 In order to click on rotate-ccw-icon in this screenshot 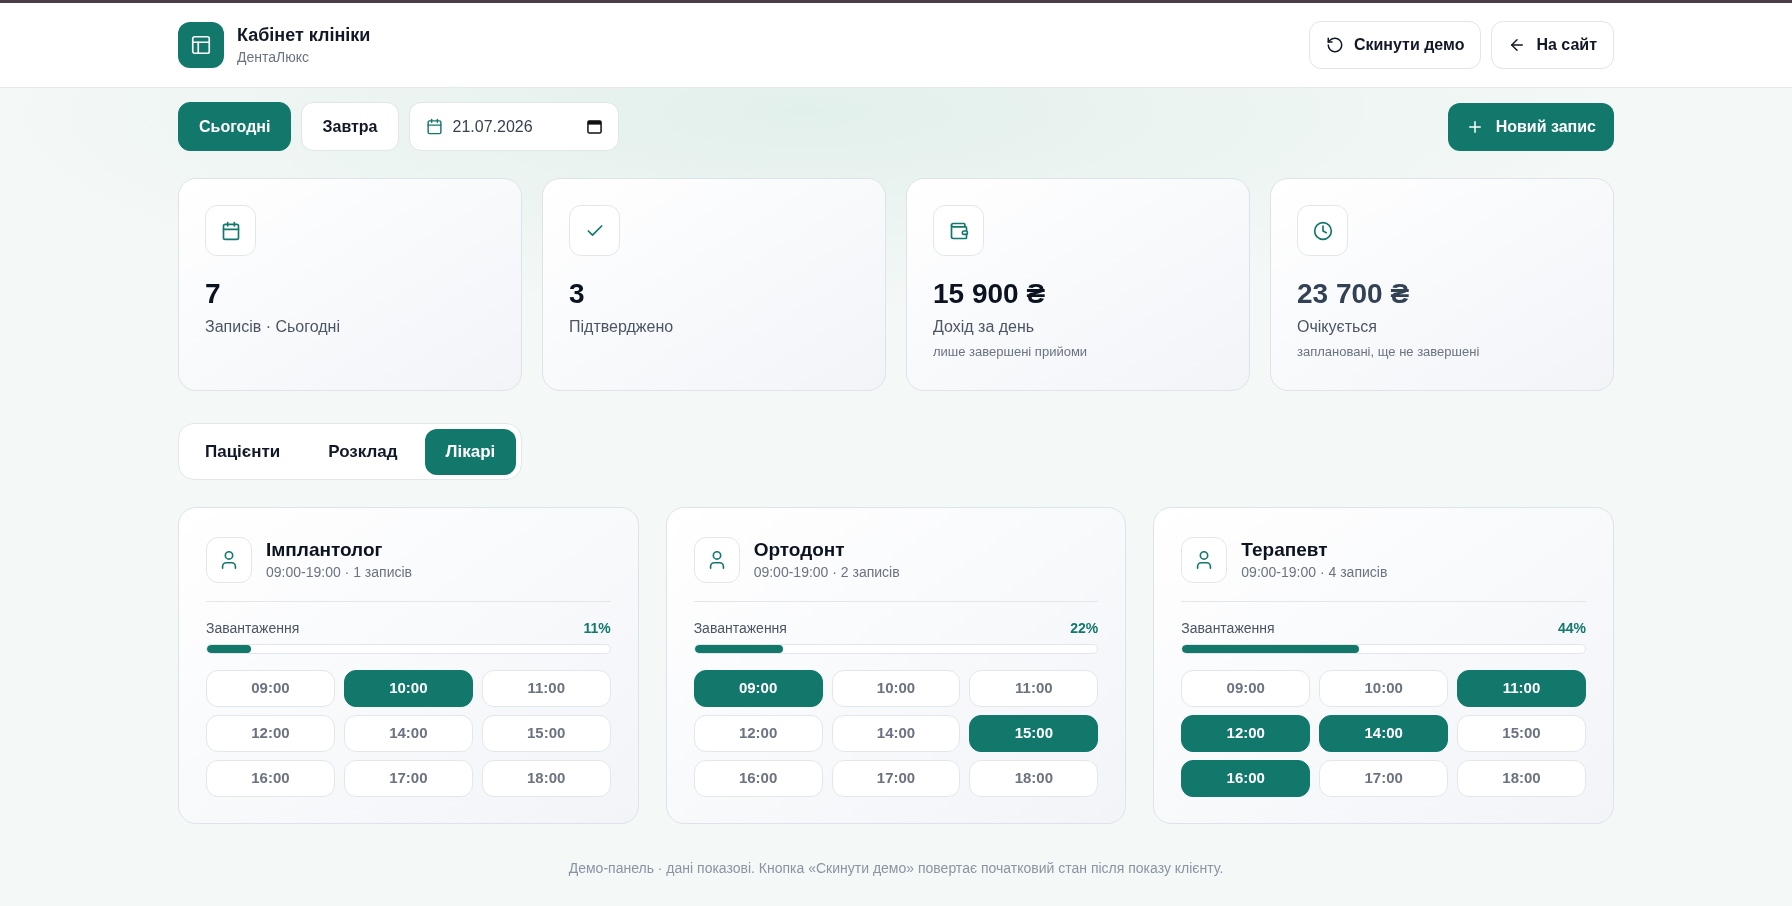, I will do `click(1334, 45)`.